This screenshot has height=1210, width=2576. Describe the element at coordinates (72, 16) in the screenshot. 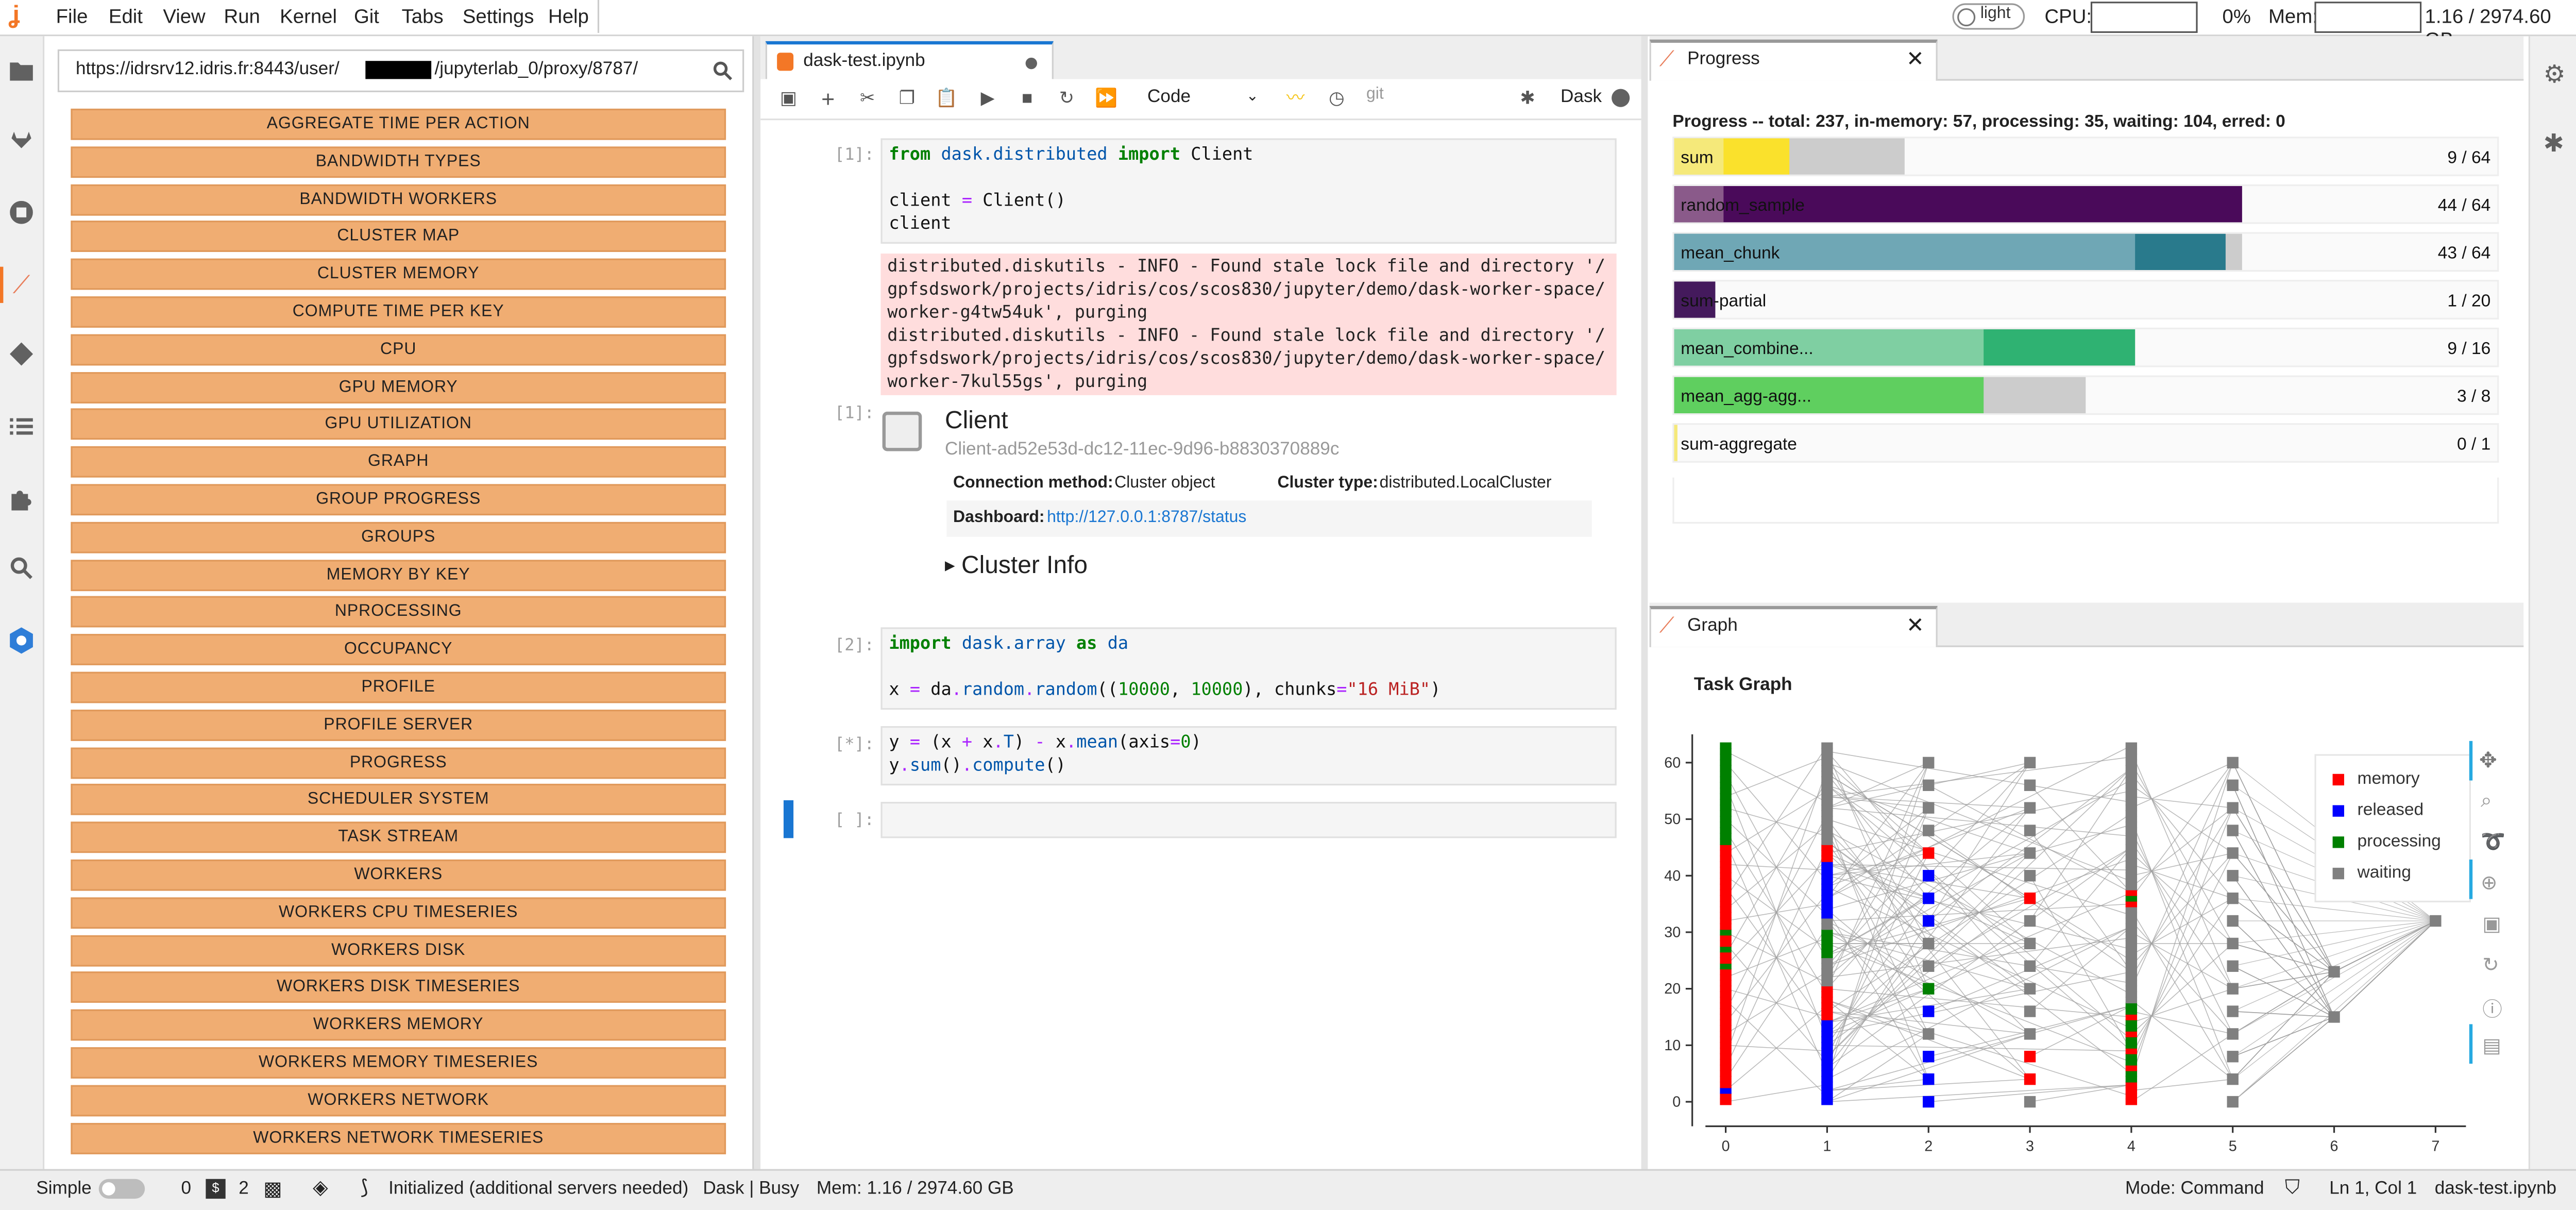

I see `menu-file: File` at that location.